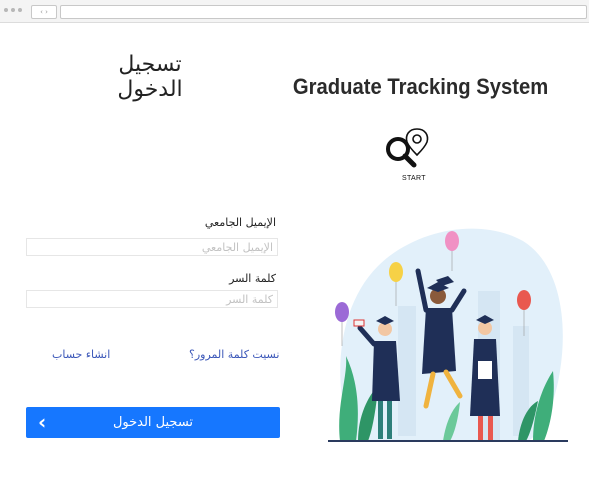 The image size is (589, 495). Describe the element at coordinates (414, 178) in the screenshot. I see `logo-caption: START` at that location.